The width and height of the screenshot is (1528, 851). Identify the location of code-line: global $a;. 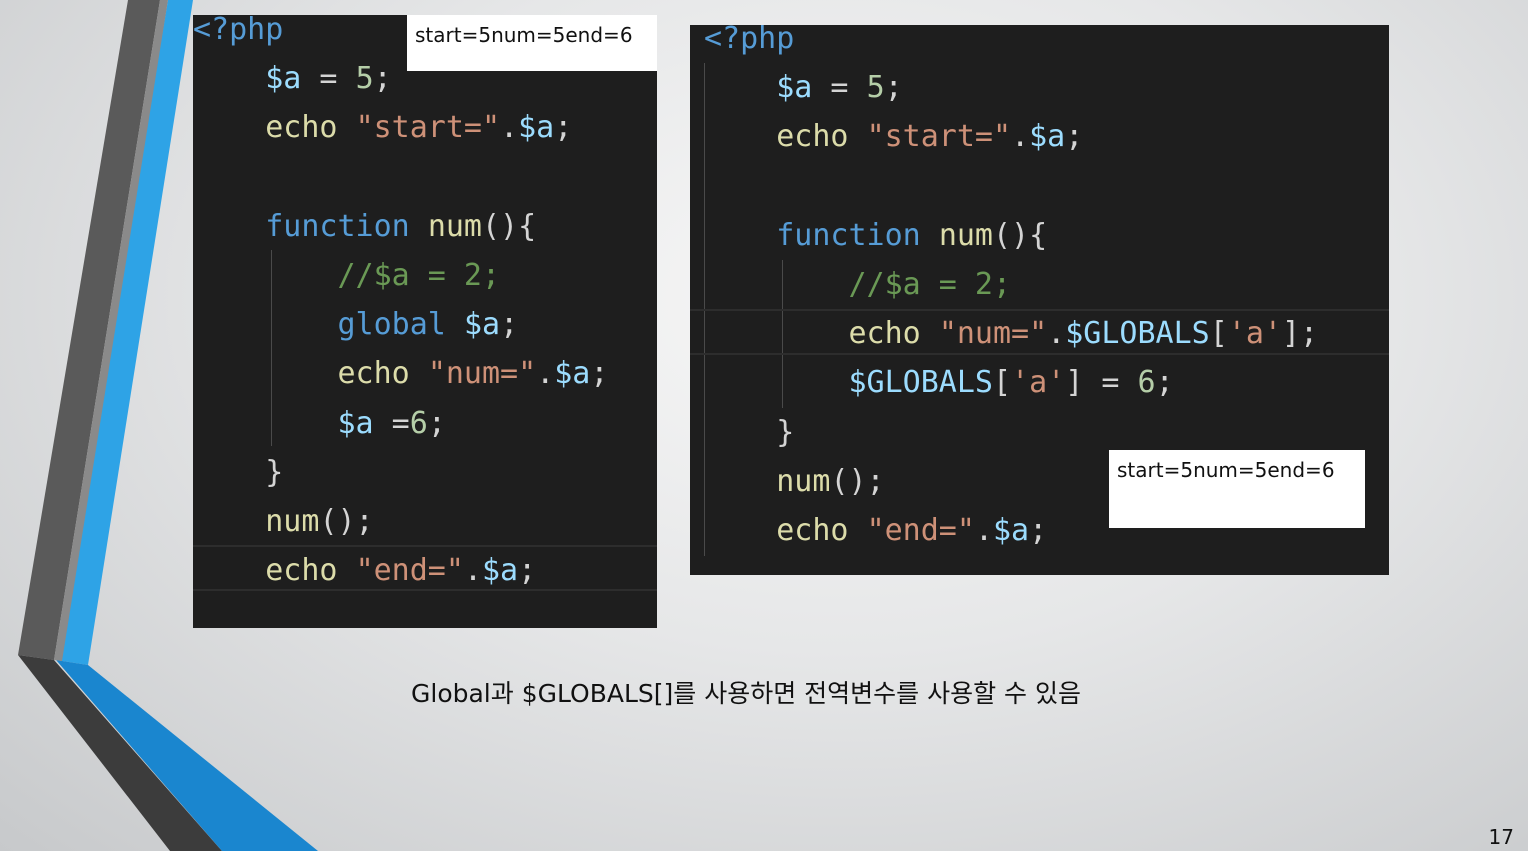
(356, 325).